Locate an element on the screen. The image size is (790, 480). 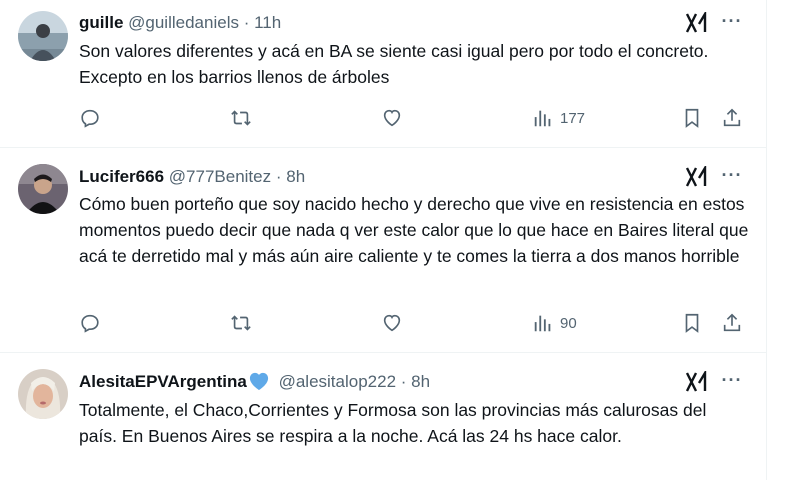
tweet-actions: 90 is located at coordinates (383, 323).